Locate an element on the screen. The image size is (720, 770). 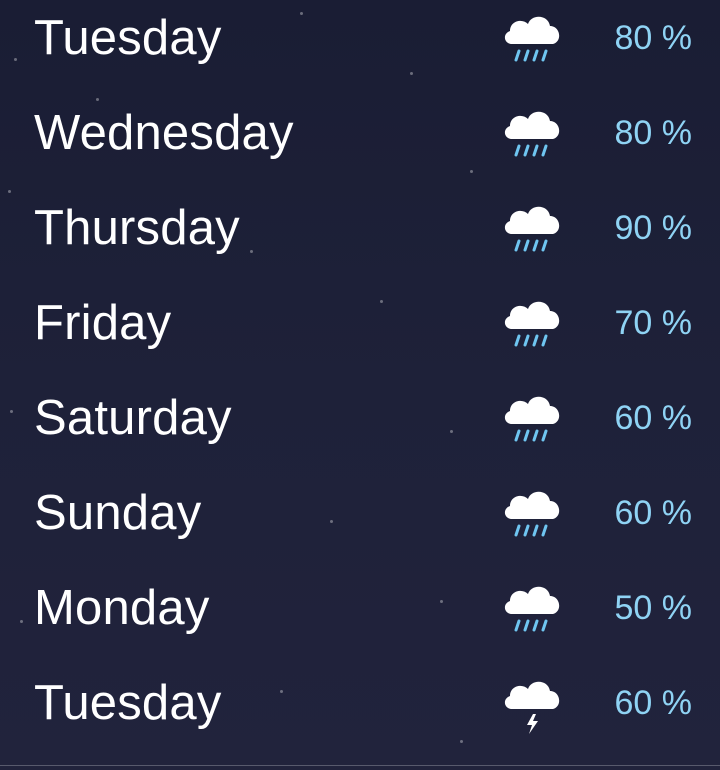
day-label: Saturday is located at coordinates (133, 418).